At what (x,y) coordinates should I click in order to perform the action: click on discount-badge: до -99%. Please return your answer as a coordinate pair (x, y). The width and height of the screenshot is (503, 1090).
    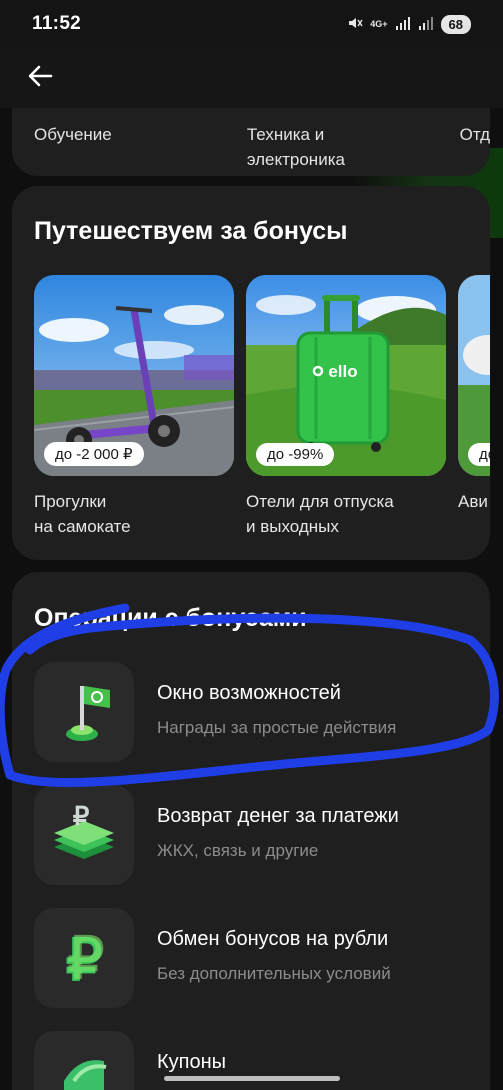
    Looking at the image, I should click on (295, 454).